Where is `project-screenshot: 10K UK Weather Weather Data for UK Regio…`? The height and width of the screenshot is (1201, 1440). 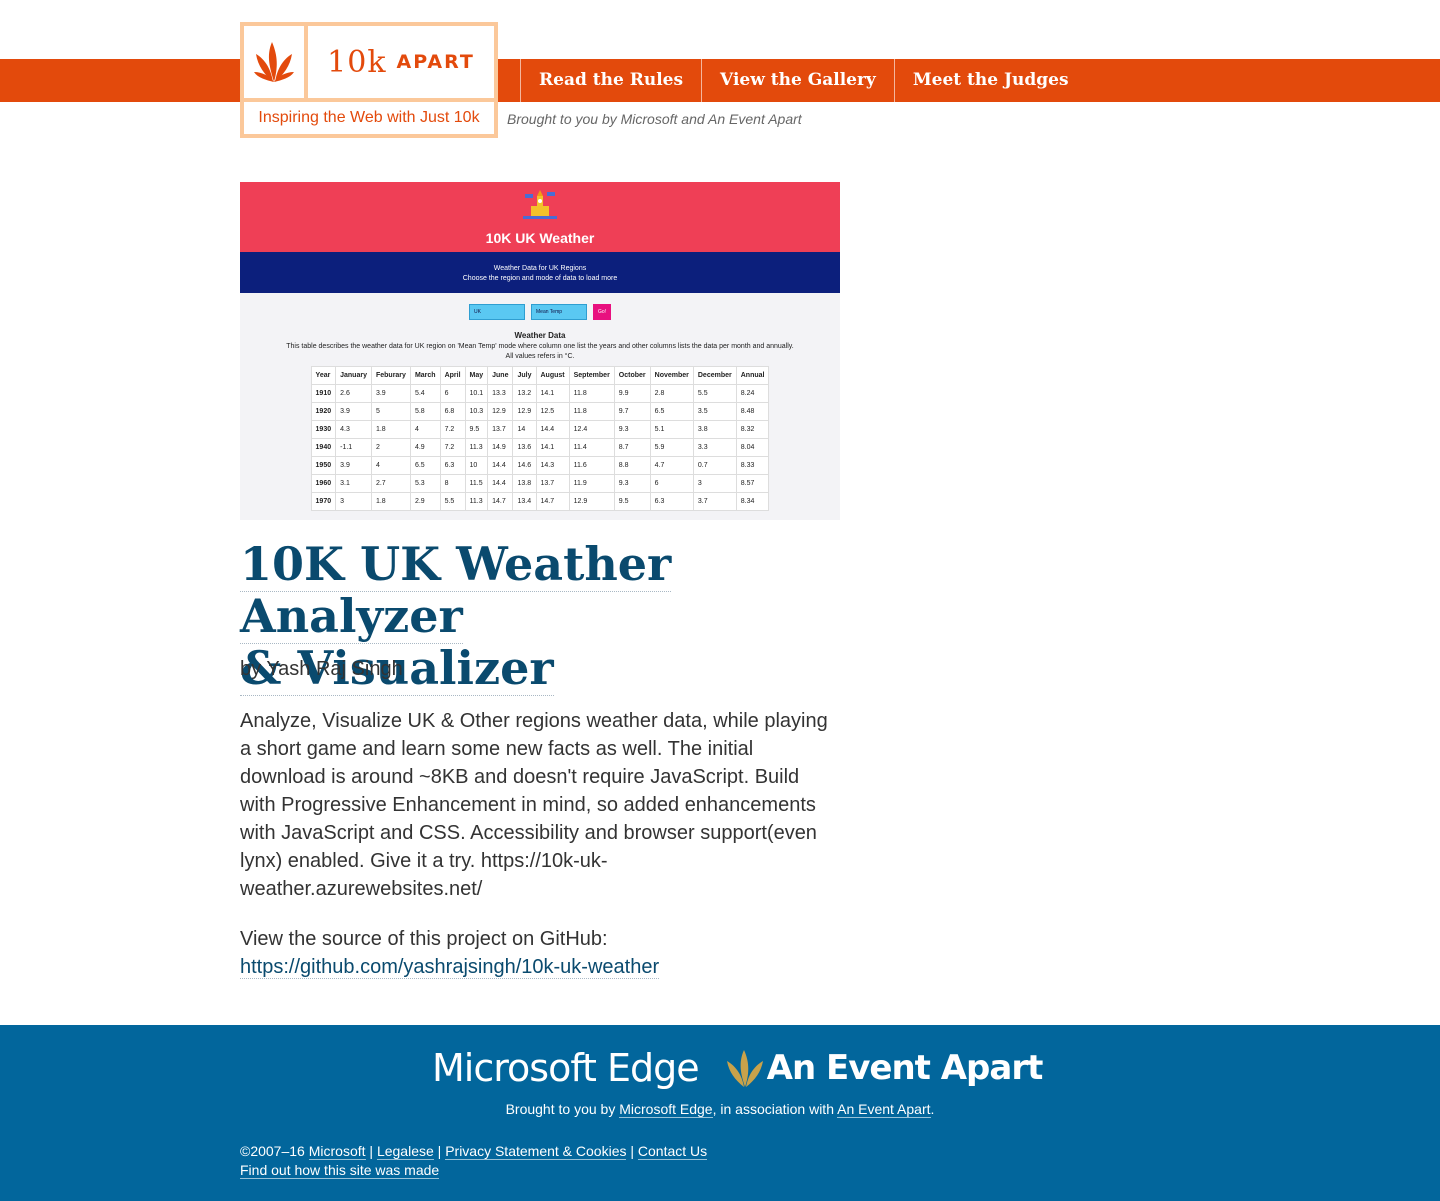
project-screenshot: 10K UK Weather Weather Data for UK Regio… is located at coordinates (540, 351).